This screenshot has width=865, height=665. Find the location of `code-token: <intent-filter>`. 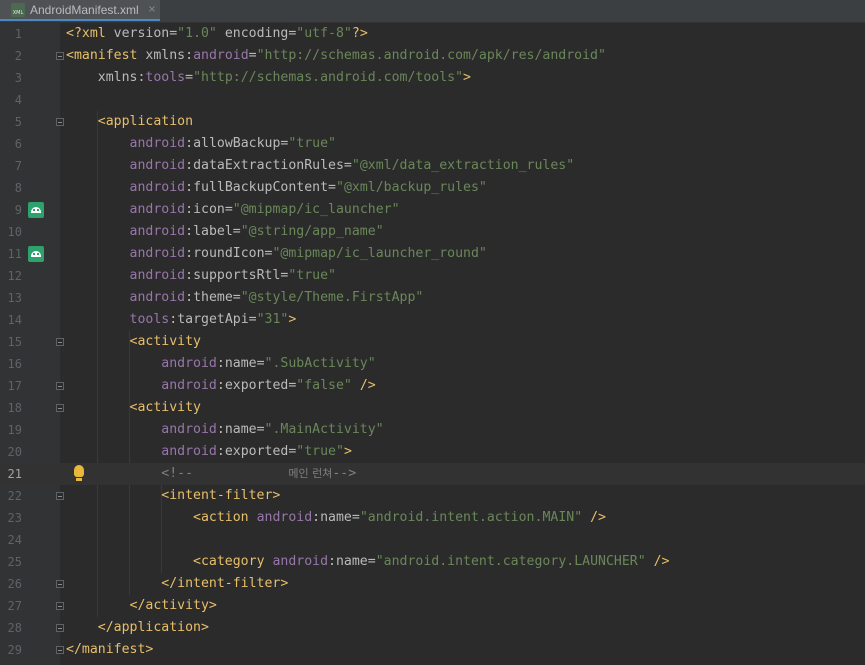

code-token: <intent-filter> is located at coordinates (221, 495).